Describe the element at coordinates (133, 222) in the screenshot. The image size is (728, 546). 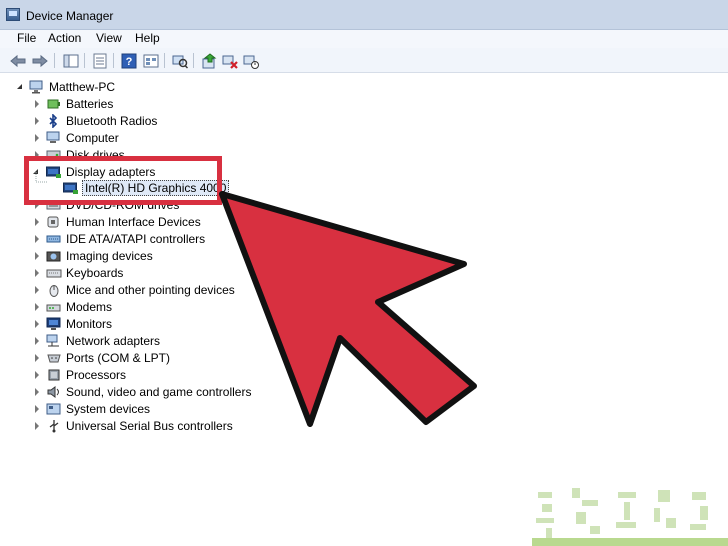
I see `tree-item-label: Human Interface Devices` at that location.